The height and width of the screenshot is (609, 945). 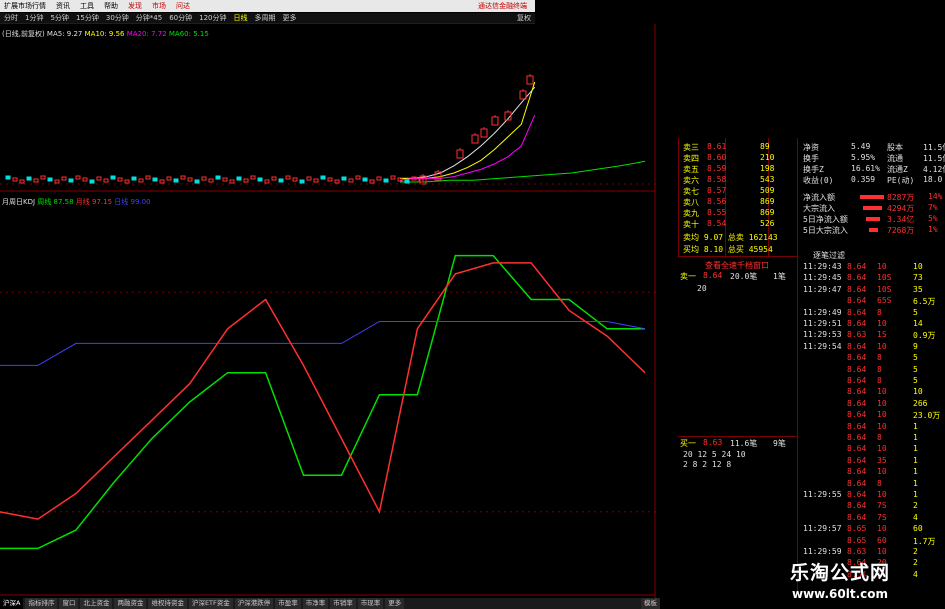 What do you see at coordinates (135, 6) in the screenshot?
I see `menu-item-4: 发现` at bounding box center [135, 6].